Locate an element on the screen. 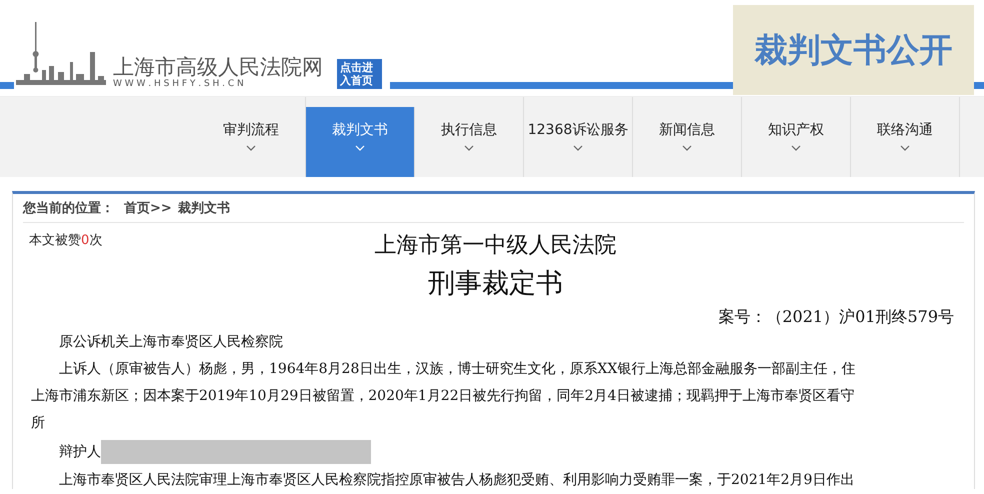 This screenshot has width=984, height=494. court-name: 上海市第一中级人民法院 is located at coordinates (495, 245).